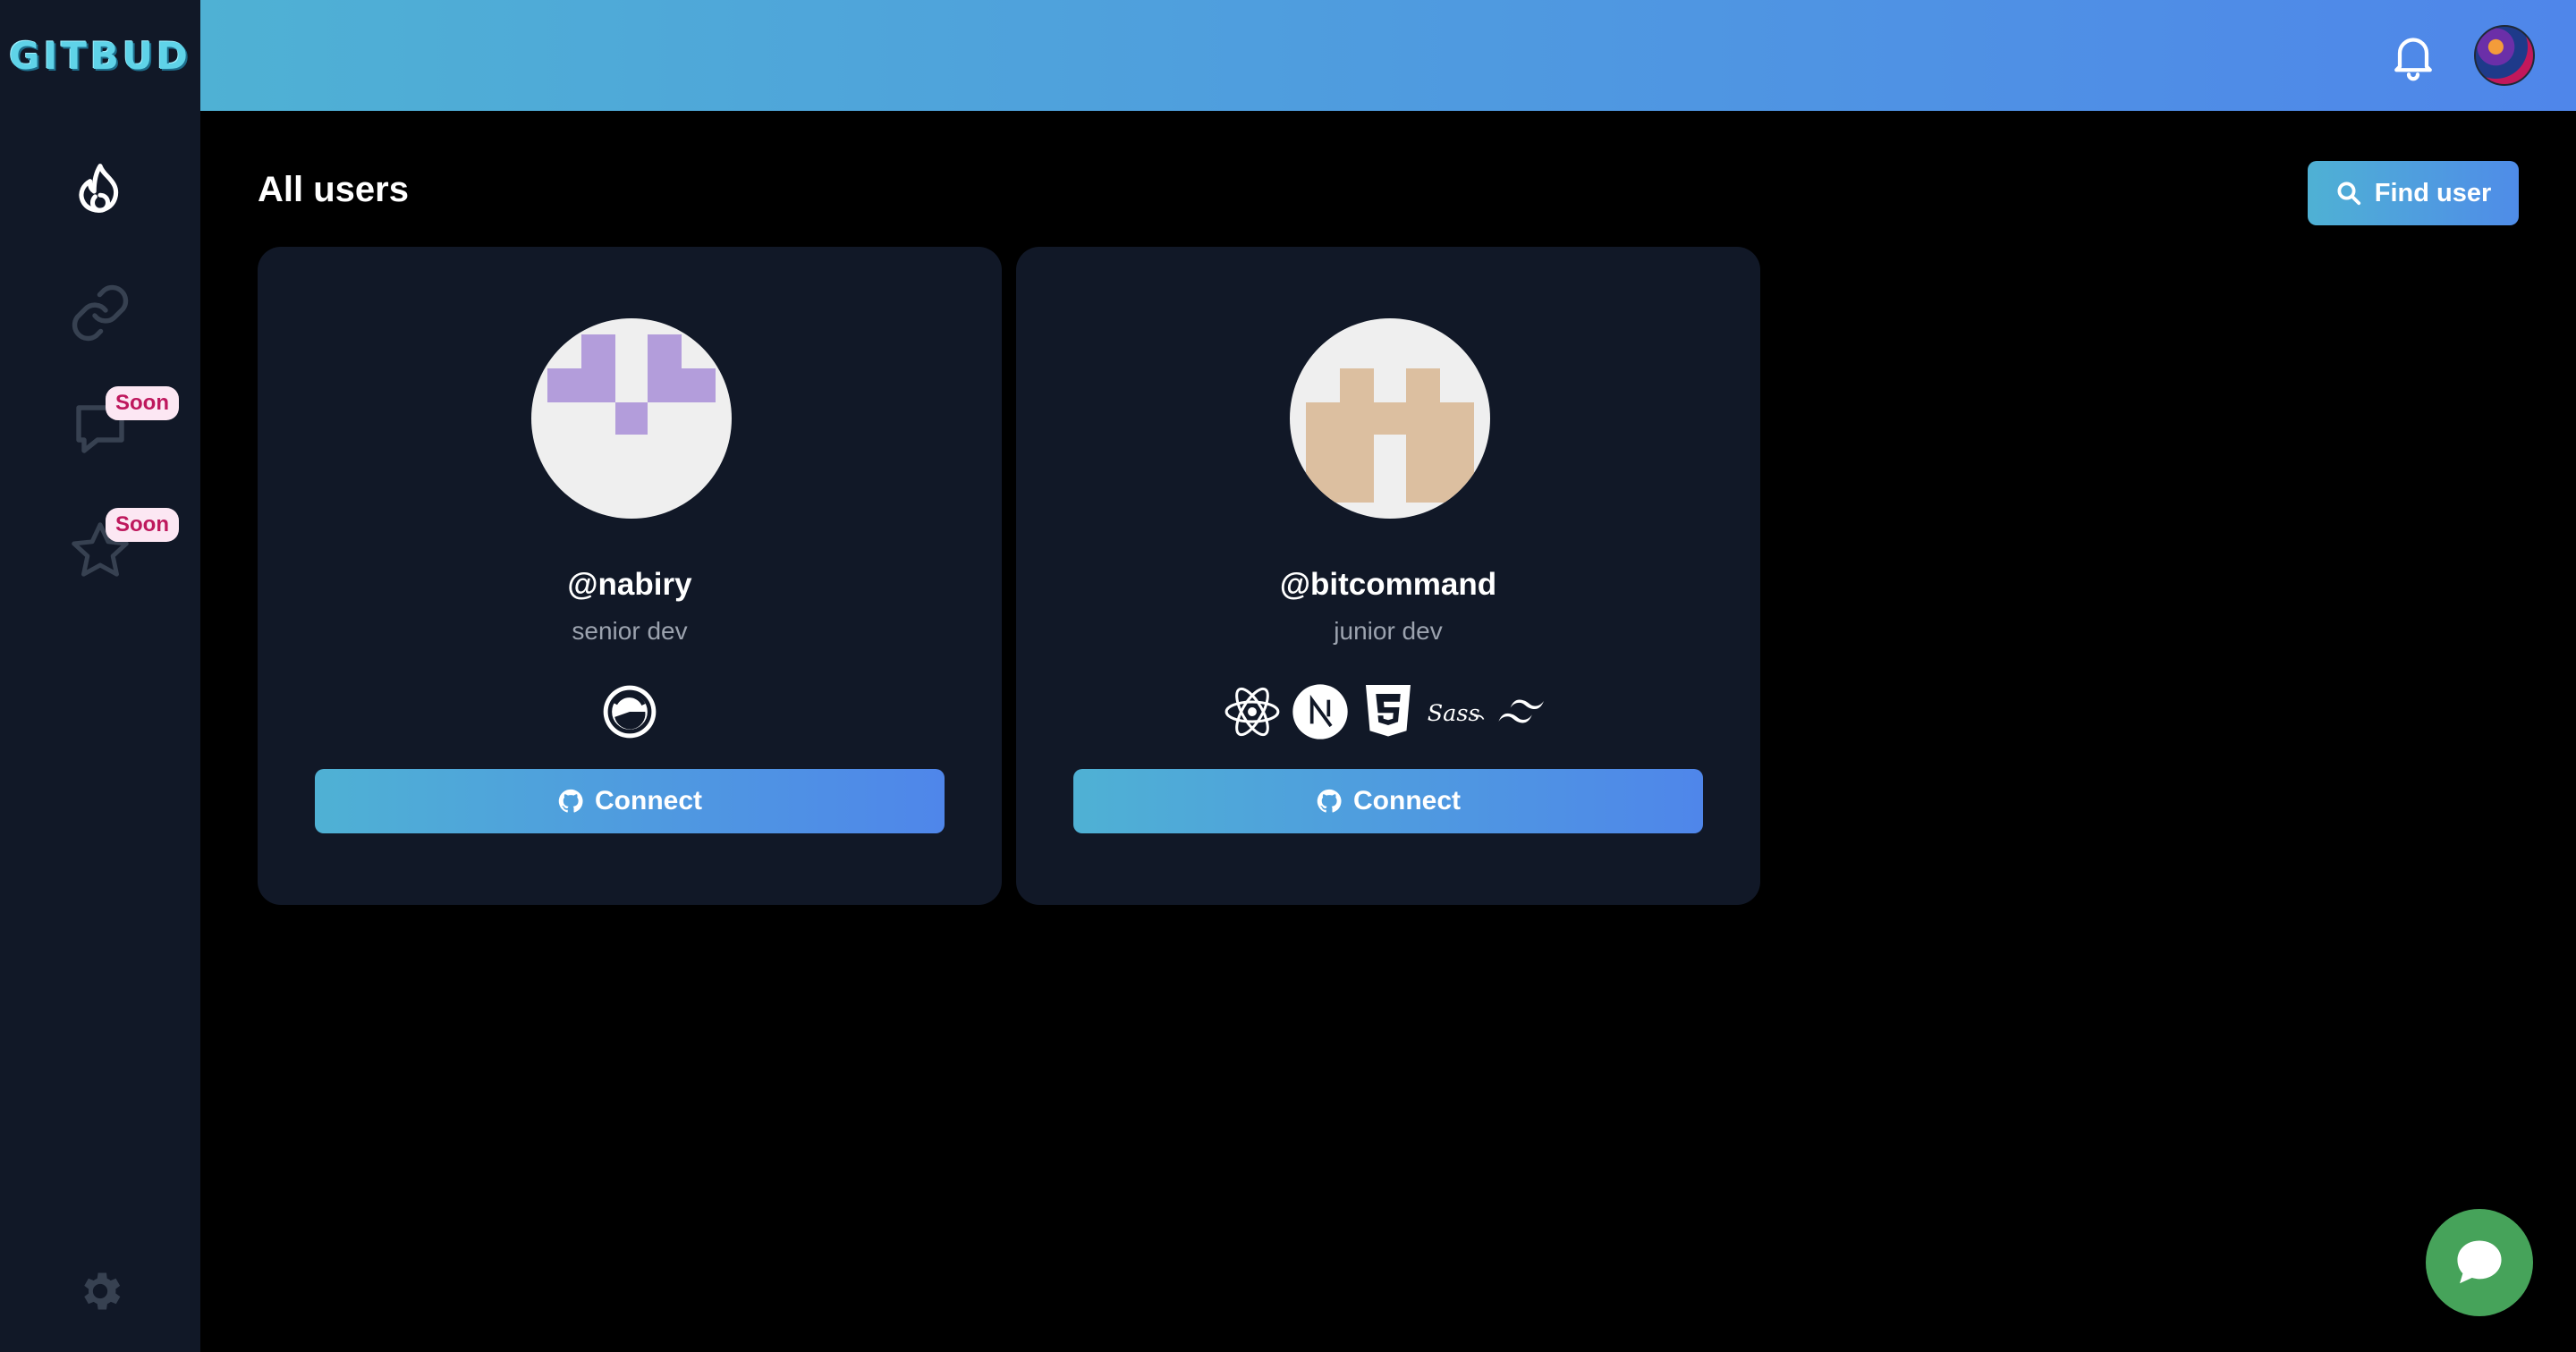  I want to click on user-role: senior dev, so click(630, 631).